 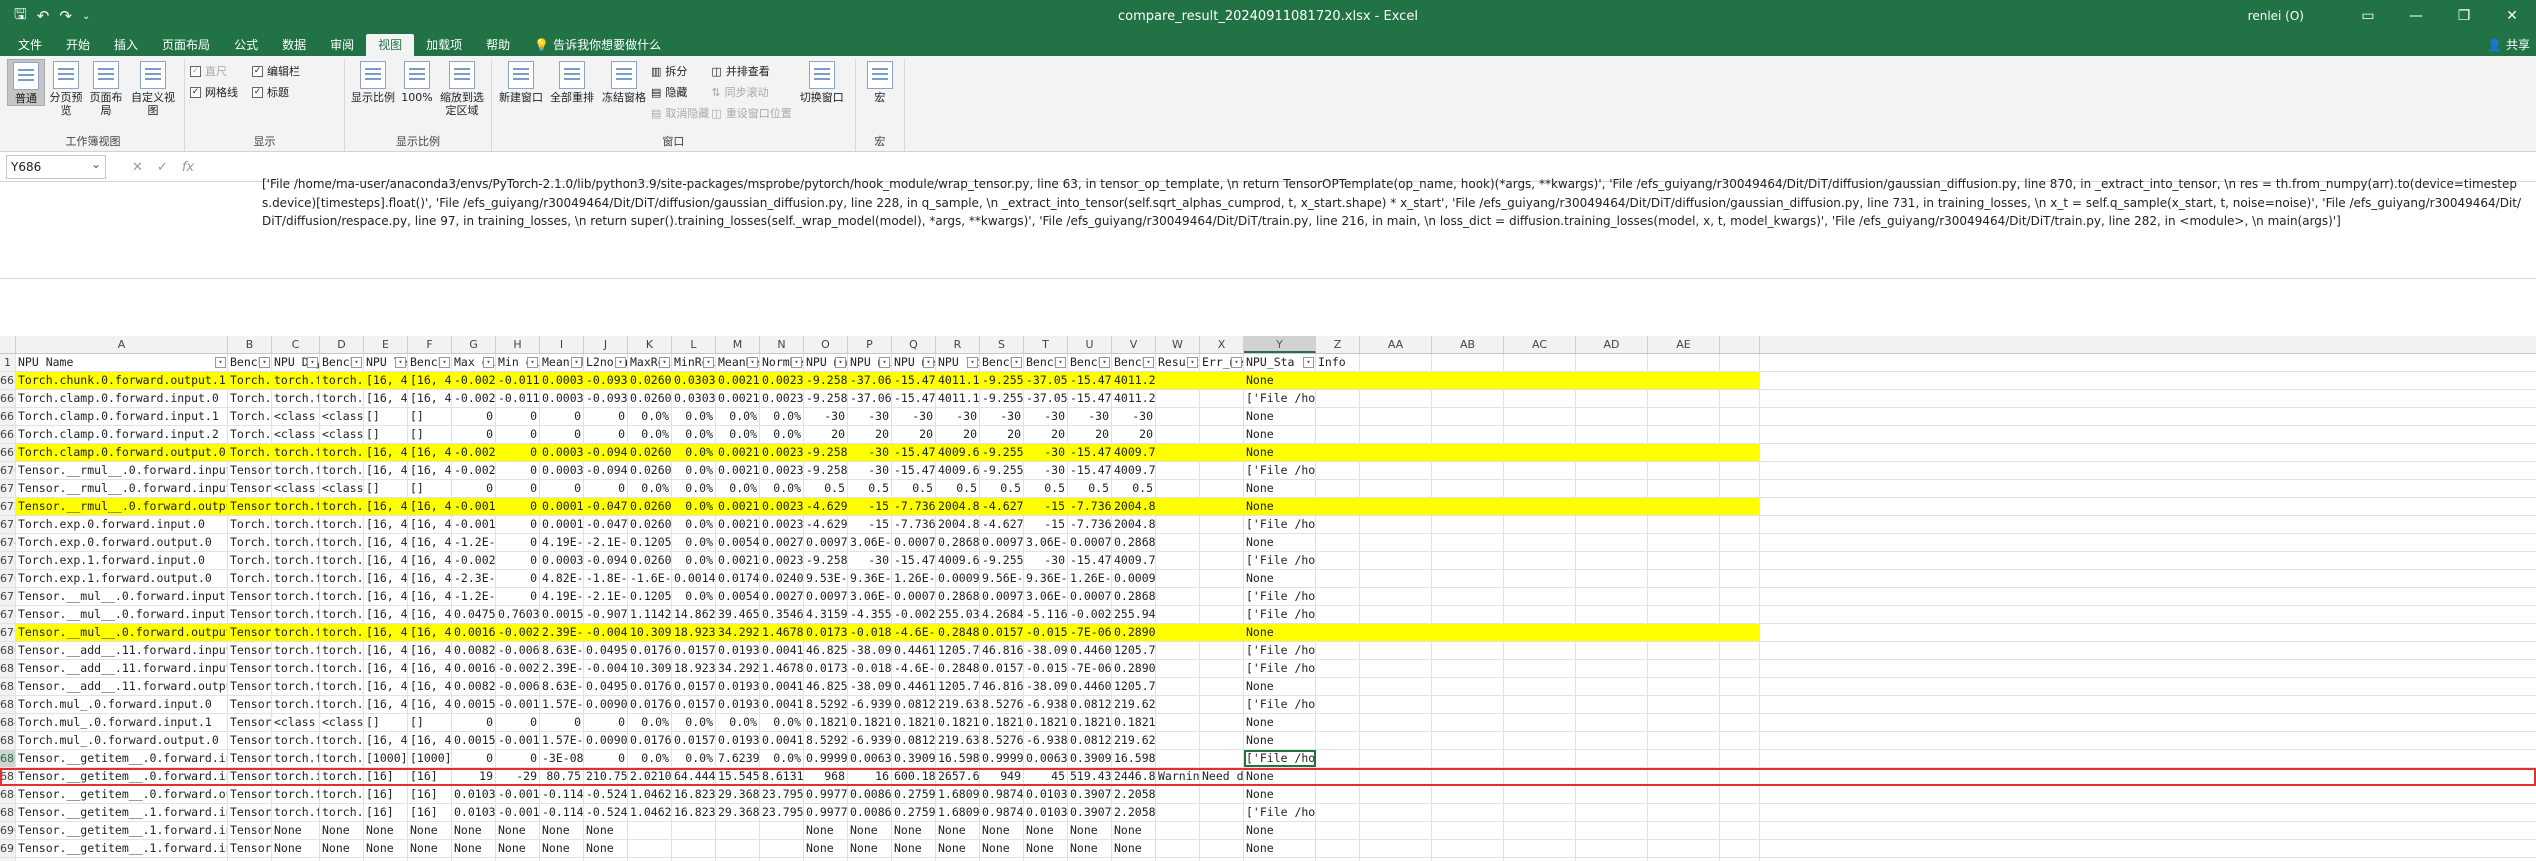 I want to click on table-cell: 0.017377, so click(x=826, y=632).